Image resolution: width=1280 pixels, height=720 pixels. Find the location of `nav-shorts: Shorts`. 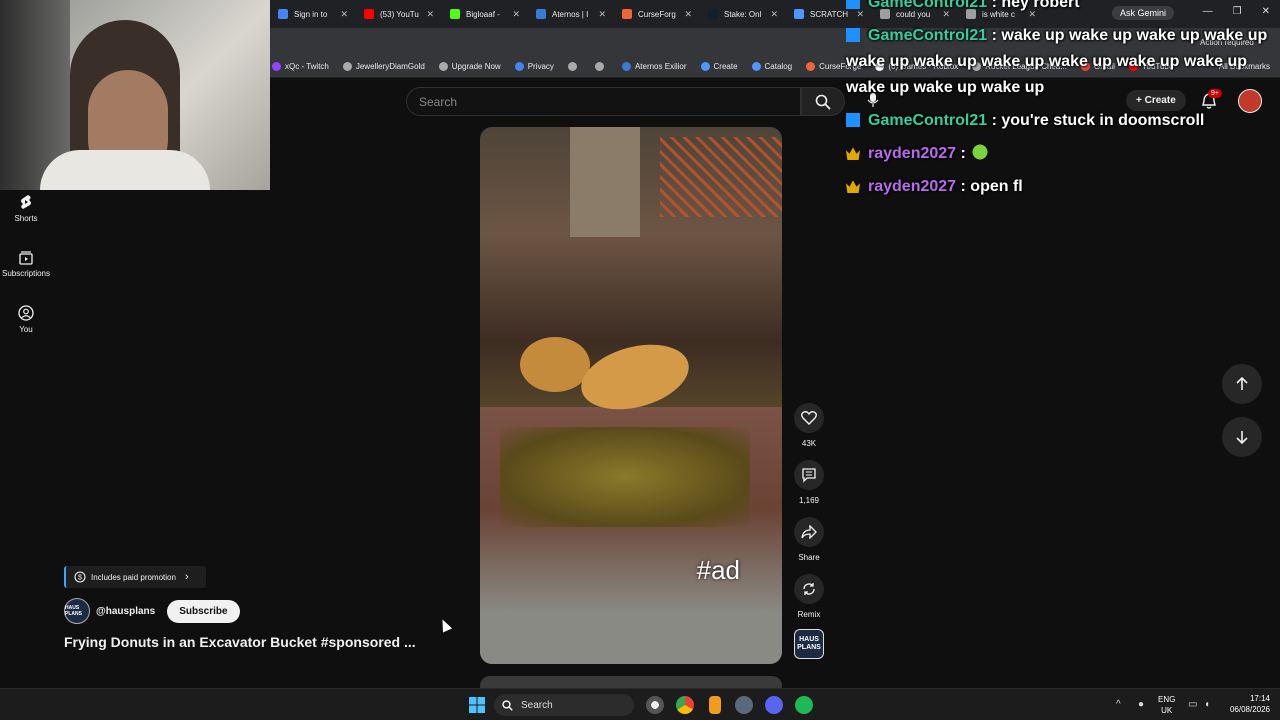

nav-shorts: Shorts is located at coordinates (26, 208).